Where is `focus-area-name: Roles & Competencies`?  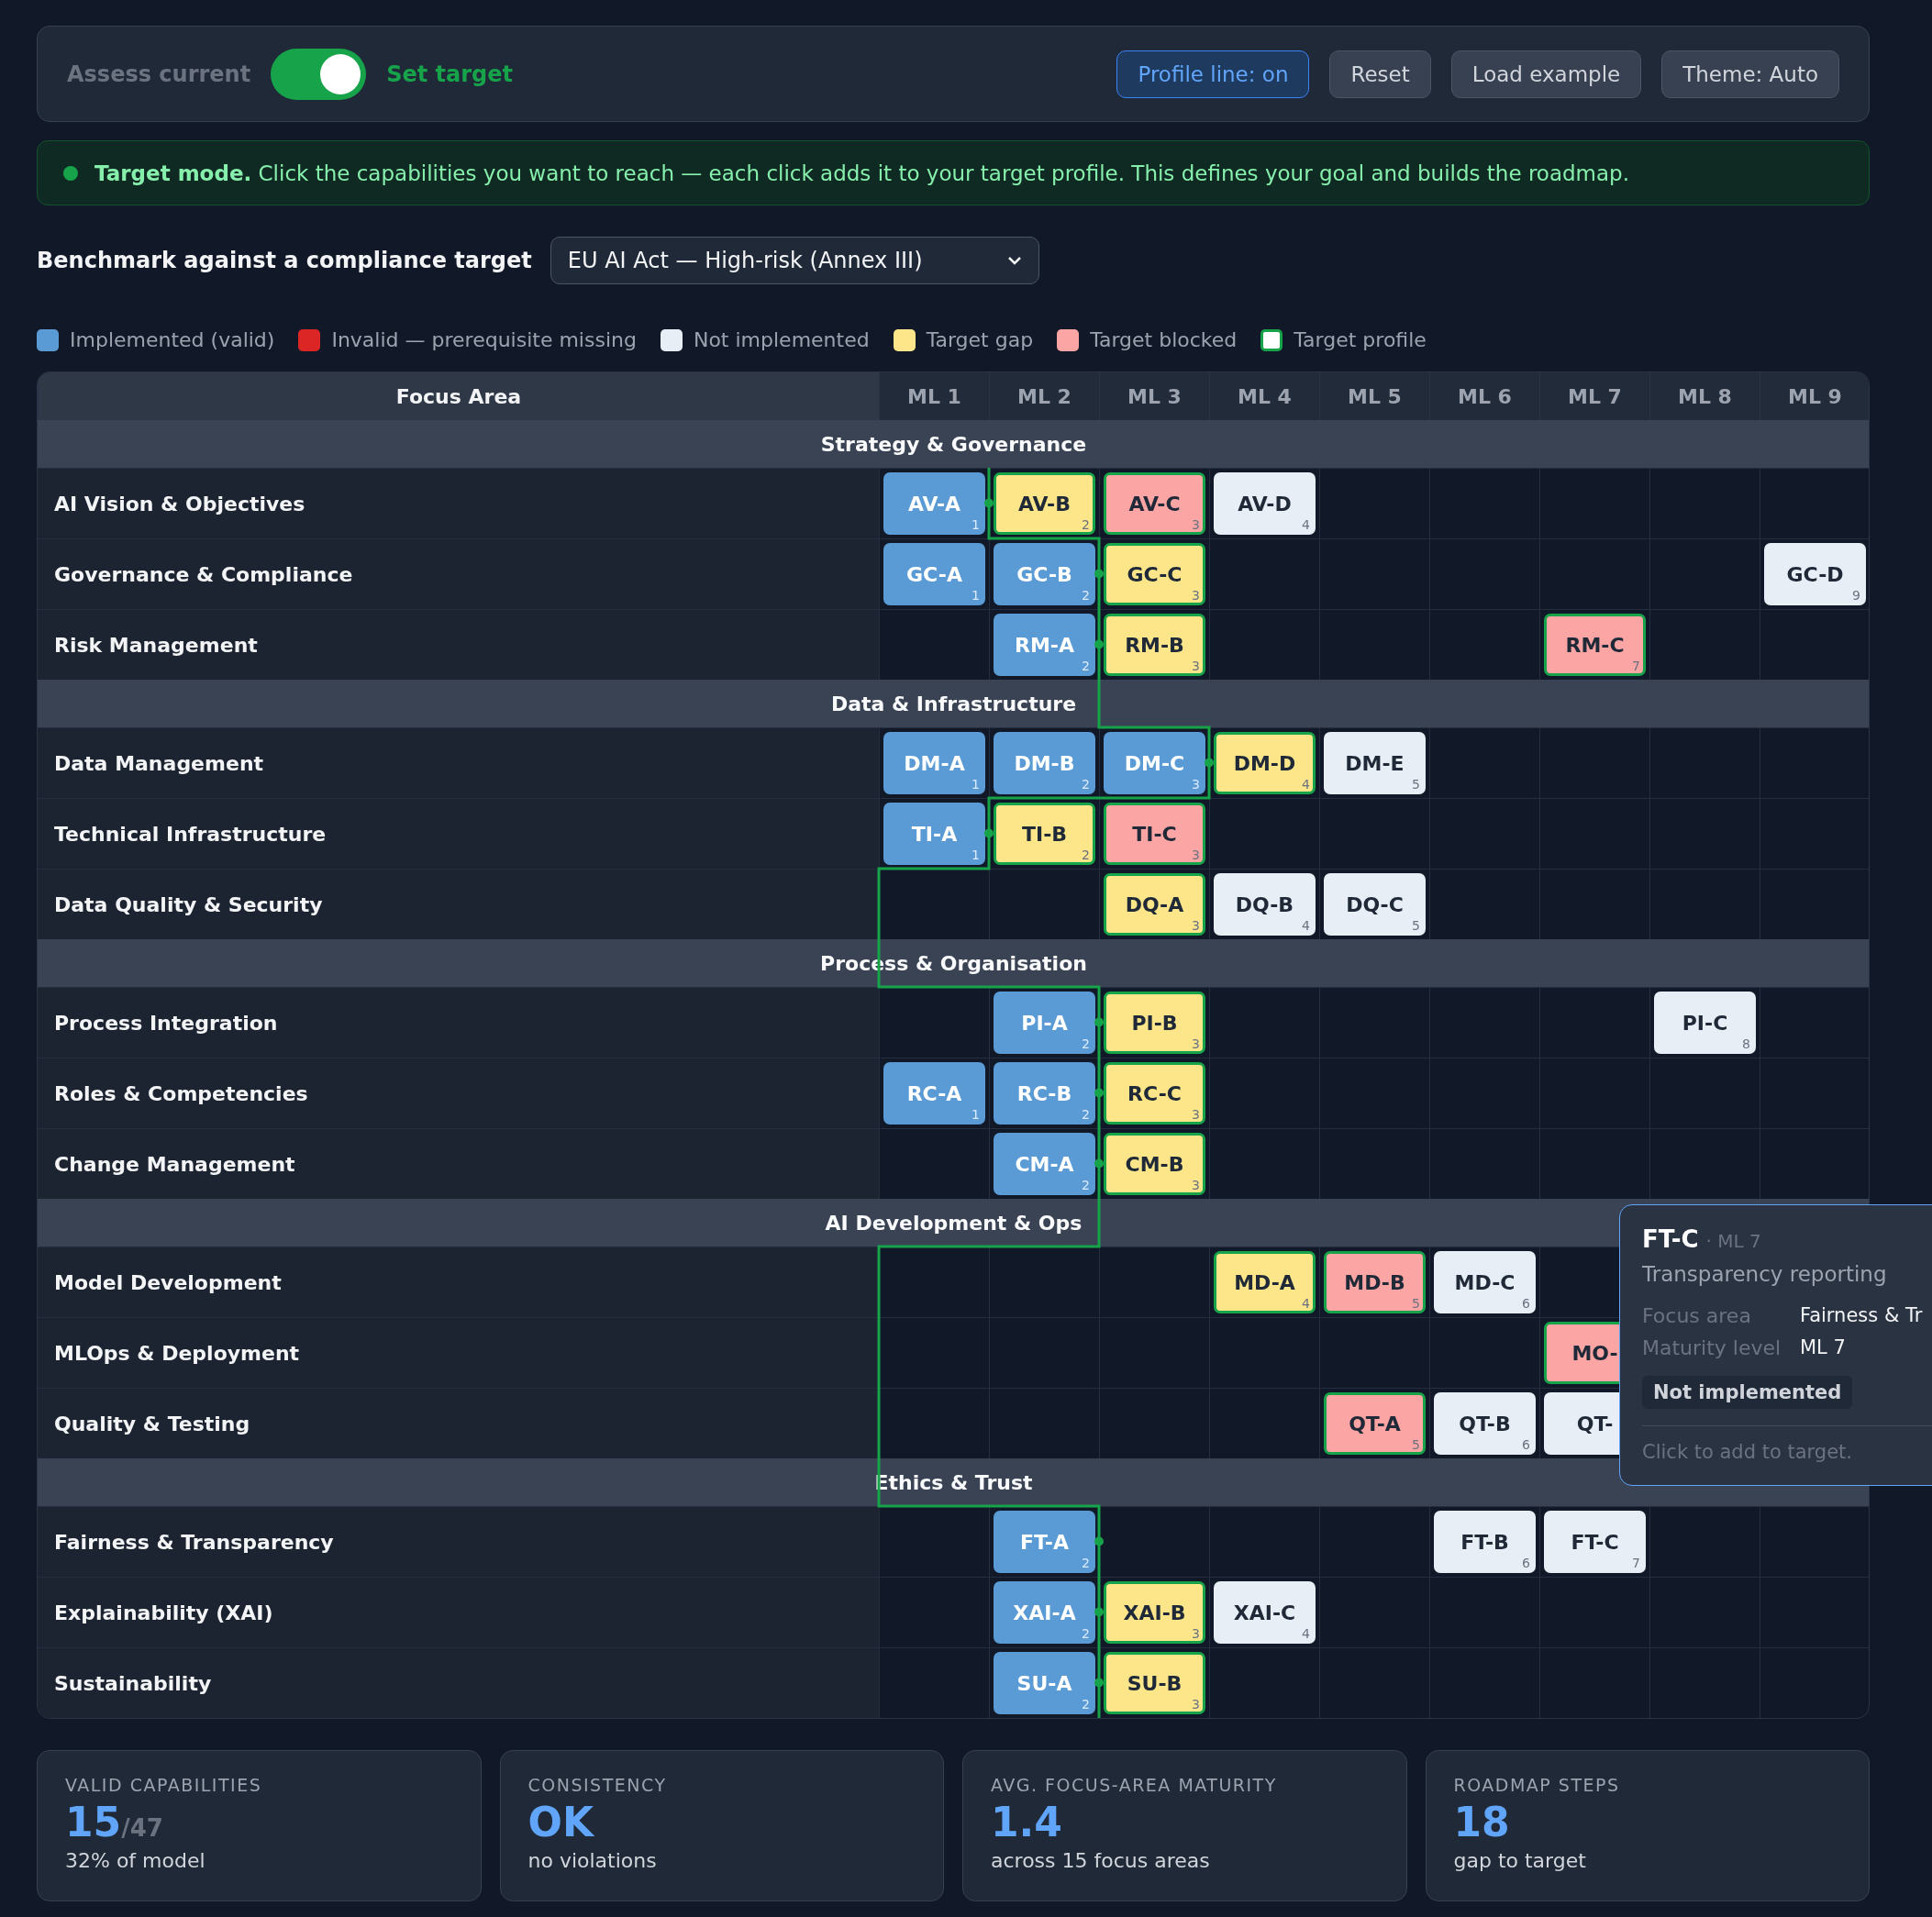 focus-area-name: Roles & Competencies is located at coordinates (458, 1093).